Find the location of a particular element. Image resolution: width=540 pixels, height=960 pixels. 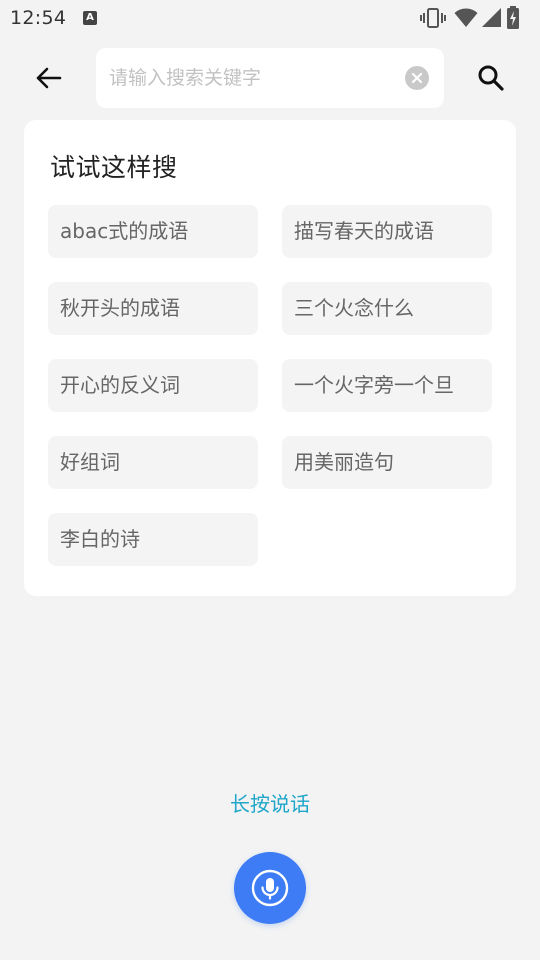

notification-a-icon: A is located at coordinates (90, 18).